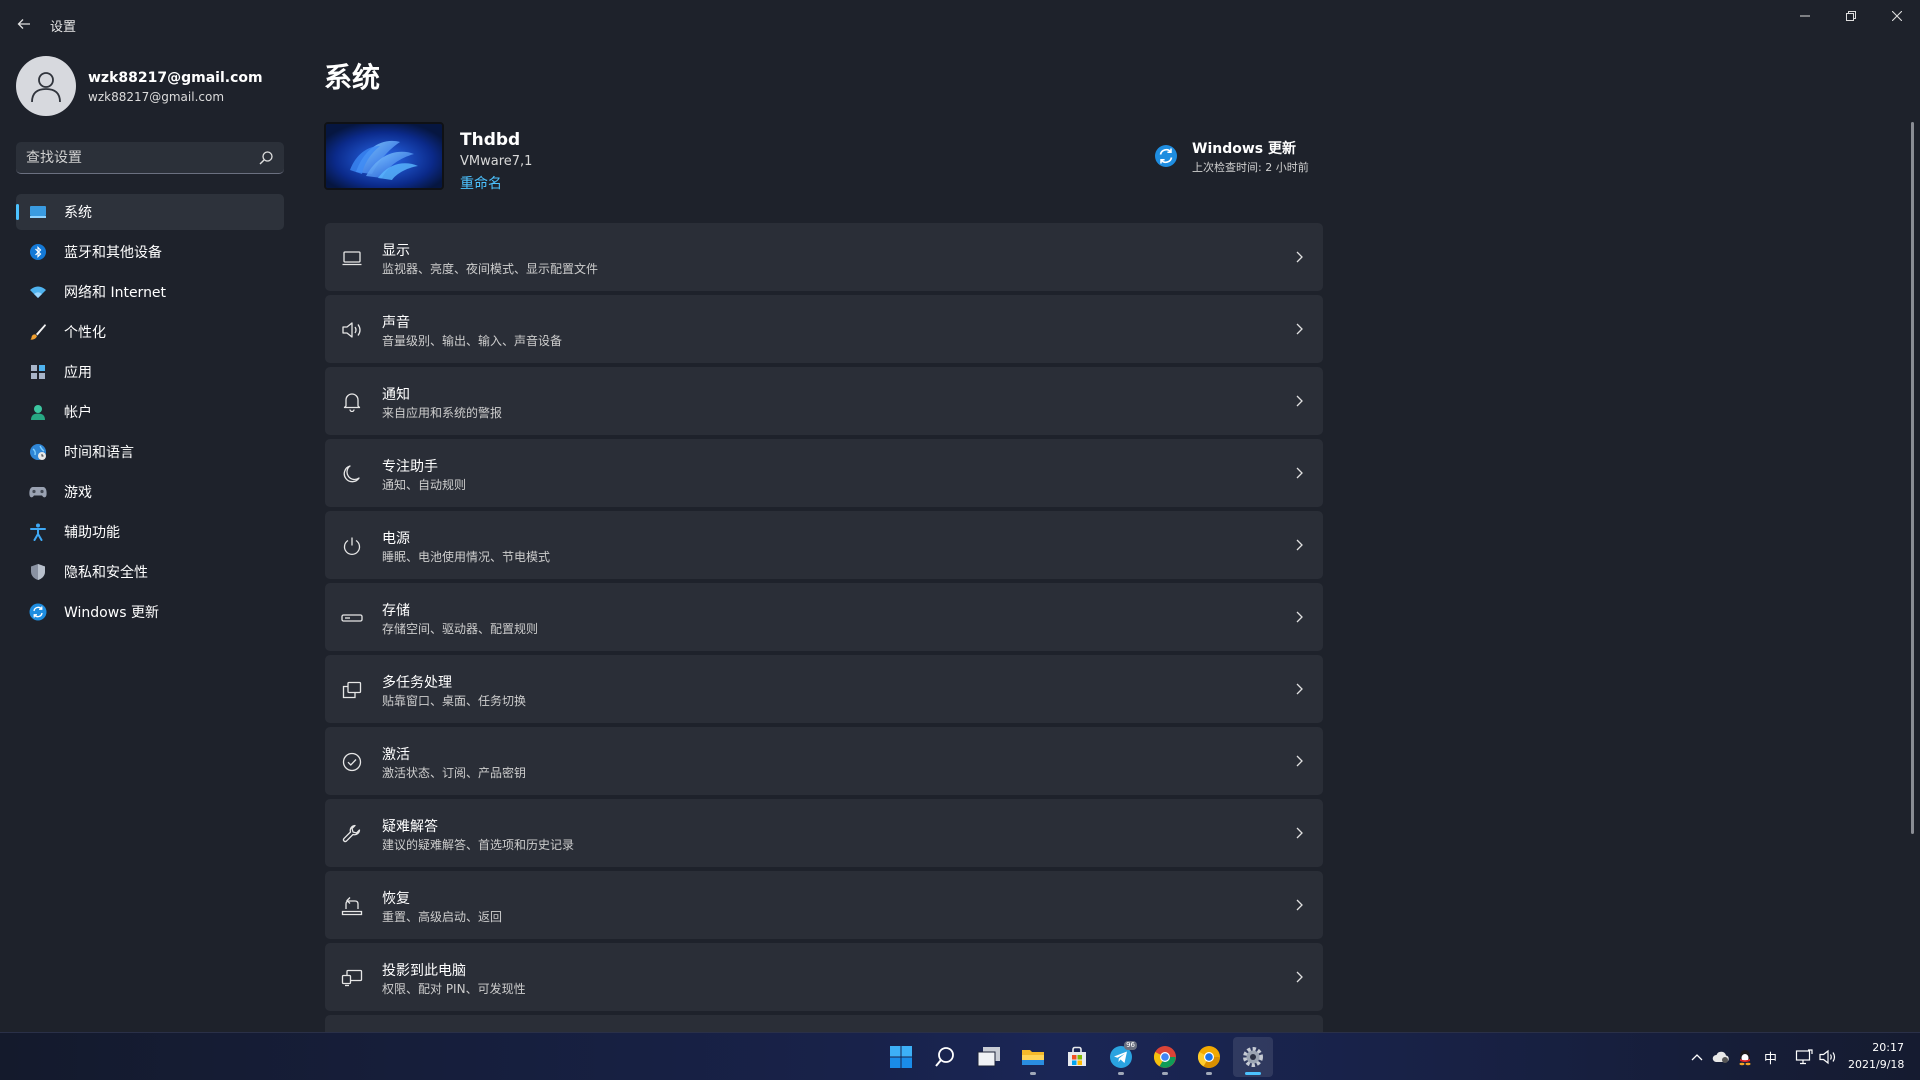  I want to click on bluetooth-icon, so click(38, 252).